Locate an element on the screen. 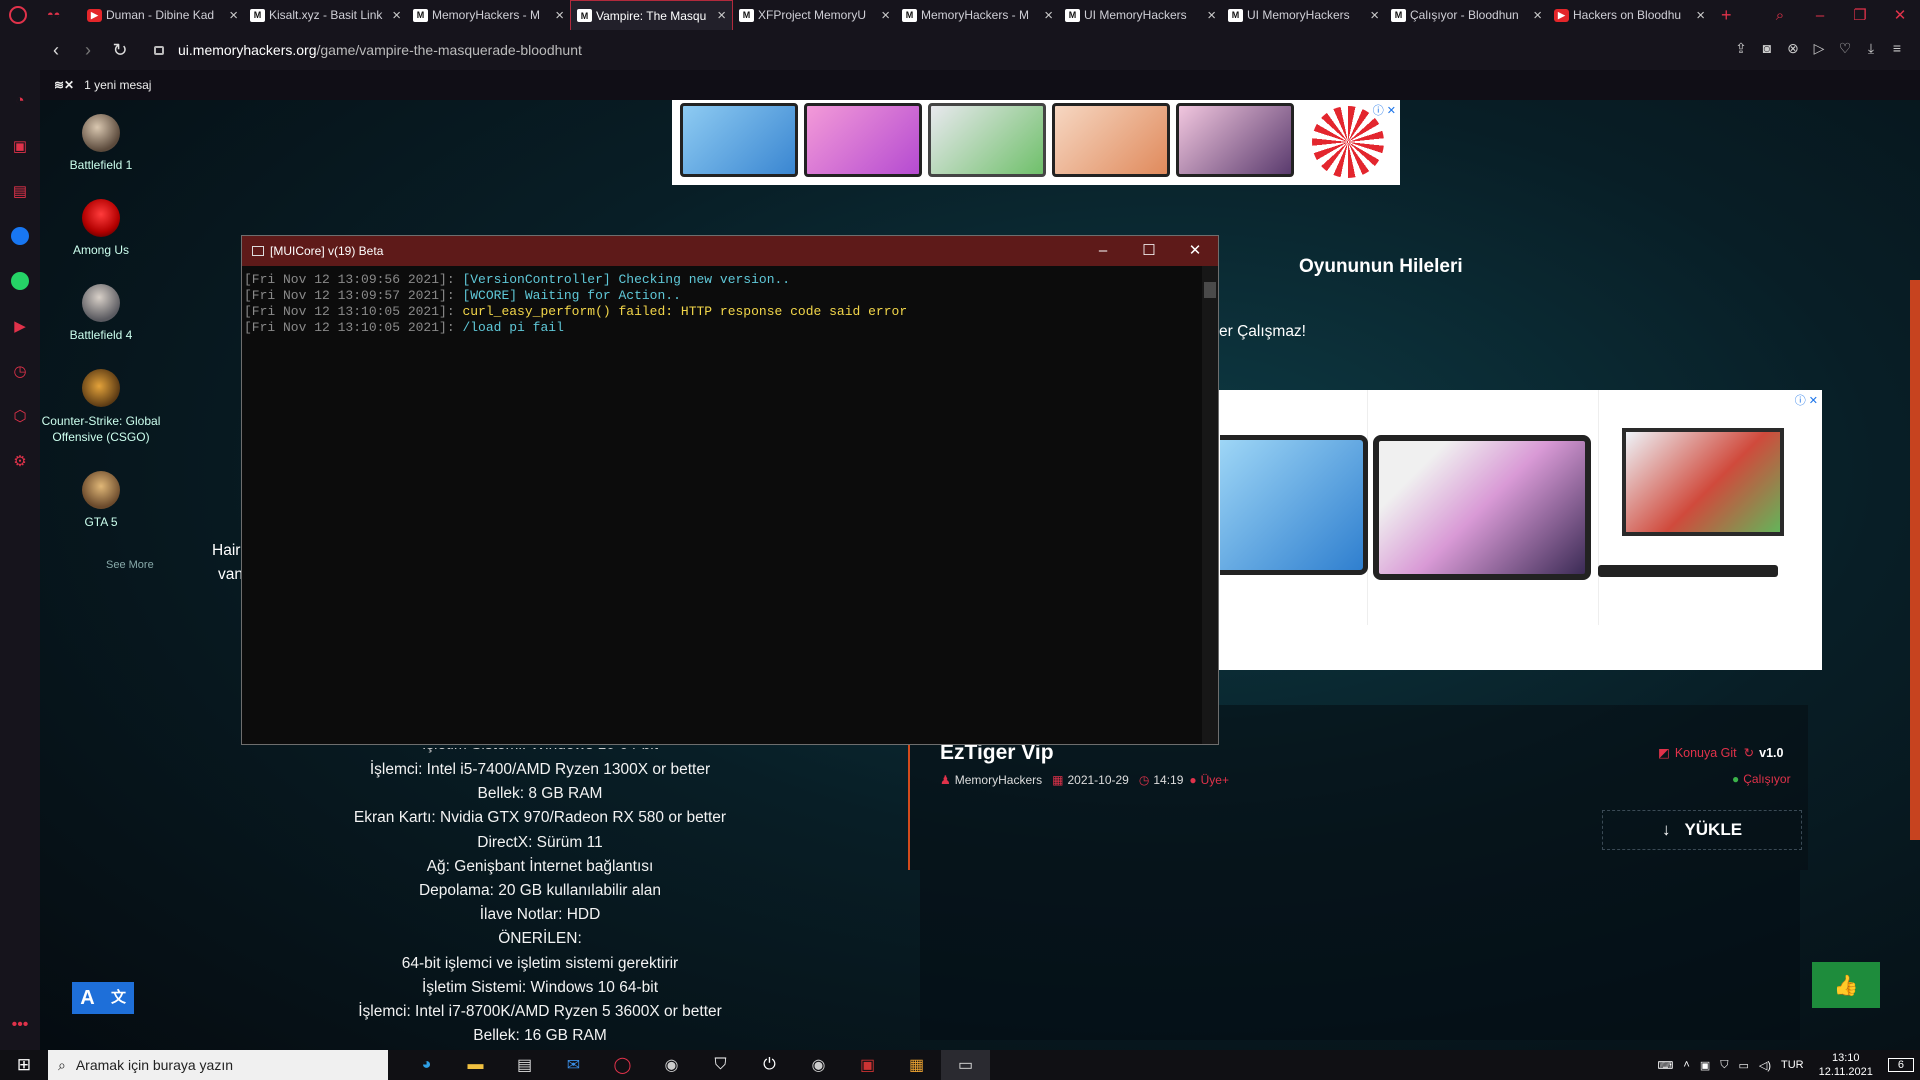 Image resolution: width=1920 pixels, height=1080 pixels. edge-icon: ◕ is located at coordinates (426, 1065).